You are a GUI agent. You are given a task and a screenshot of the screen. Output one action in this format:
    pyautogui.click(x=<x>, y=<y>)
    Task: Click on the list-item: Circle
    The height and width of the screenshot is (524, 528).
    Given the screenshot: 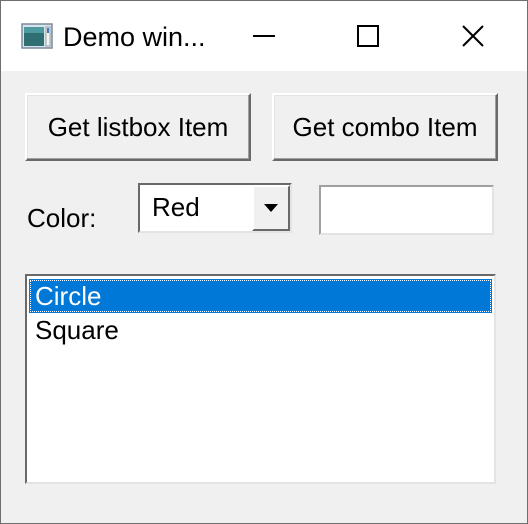 What is the action you would take?
    pyautogui.click(x=260, y=296)
    